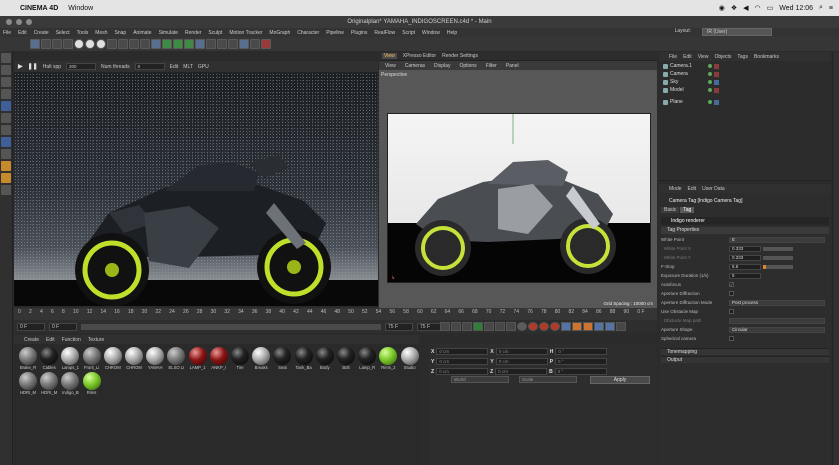 The width and height of the screenshot is (839, 465). Describe the element at coordinates (419, 56) in the screenshot. I see `tab-xpresso-editor: XPresso Editor` at that location.